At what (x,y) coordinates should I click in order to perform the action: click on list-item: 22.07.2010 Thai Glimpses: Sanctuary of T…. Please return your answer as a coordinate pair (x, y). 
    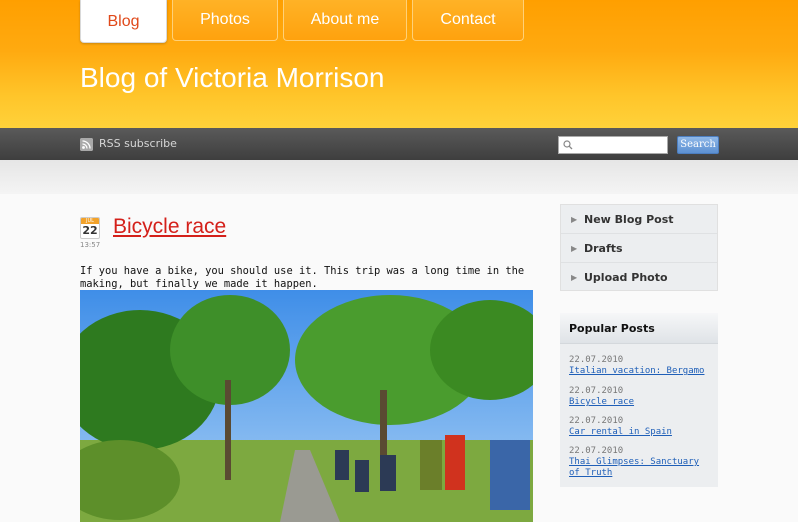
    Looking at the image, I should click on (641, 462).